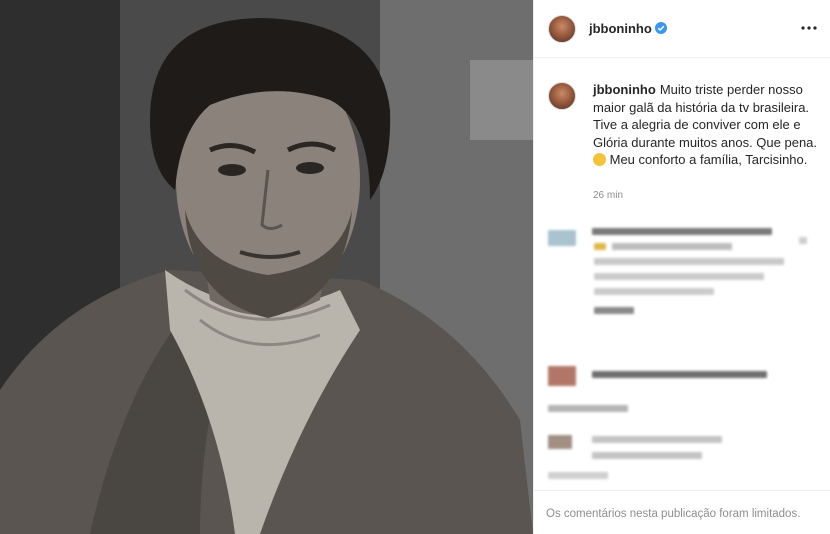 This screenshot has width=830, height=534. Describe the element at coordinates (660, 28) in the screenshot. I see `verified-badge-icon` at that location.